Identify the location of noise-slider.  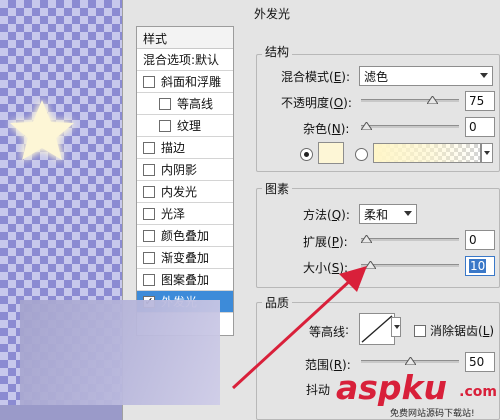
(410, 126).